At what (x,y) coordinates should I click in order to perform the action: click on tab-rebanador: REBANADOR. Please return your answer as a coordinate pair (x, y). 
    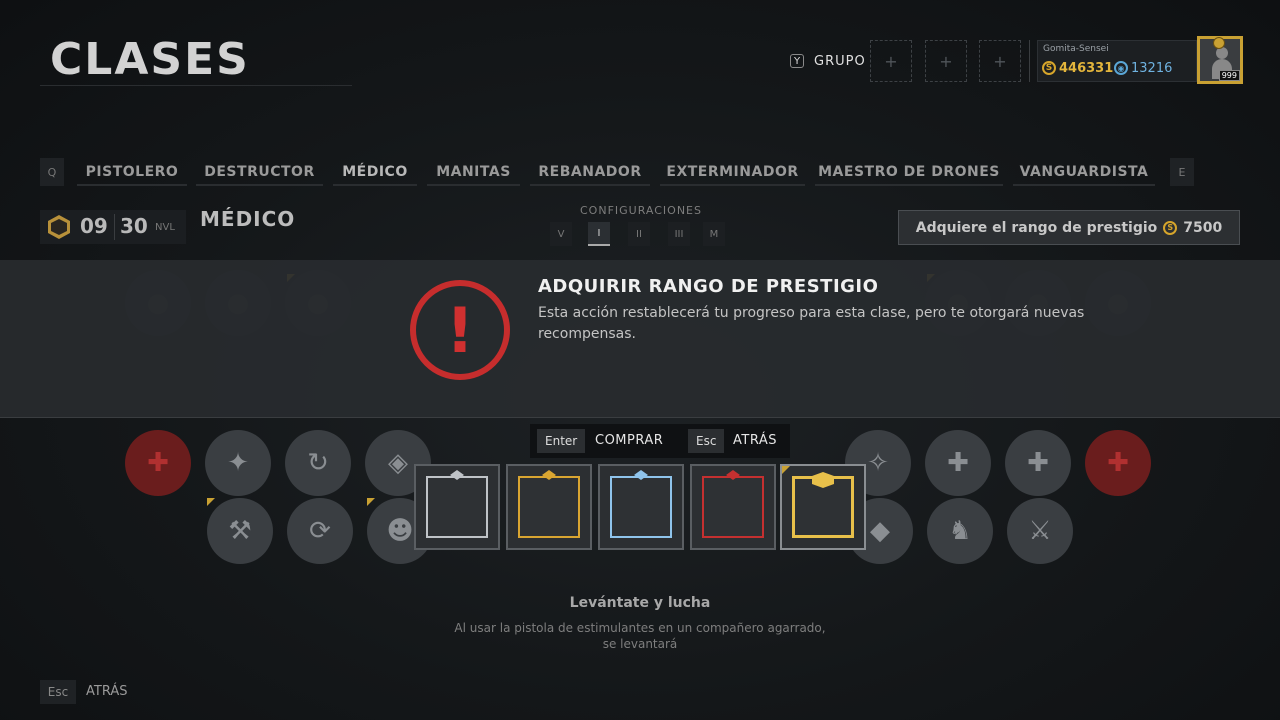
    Looking at the image, I should click on (590, 173).